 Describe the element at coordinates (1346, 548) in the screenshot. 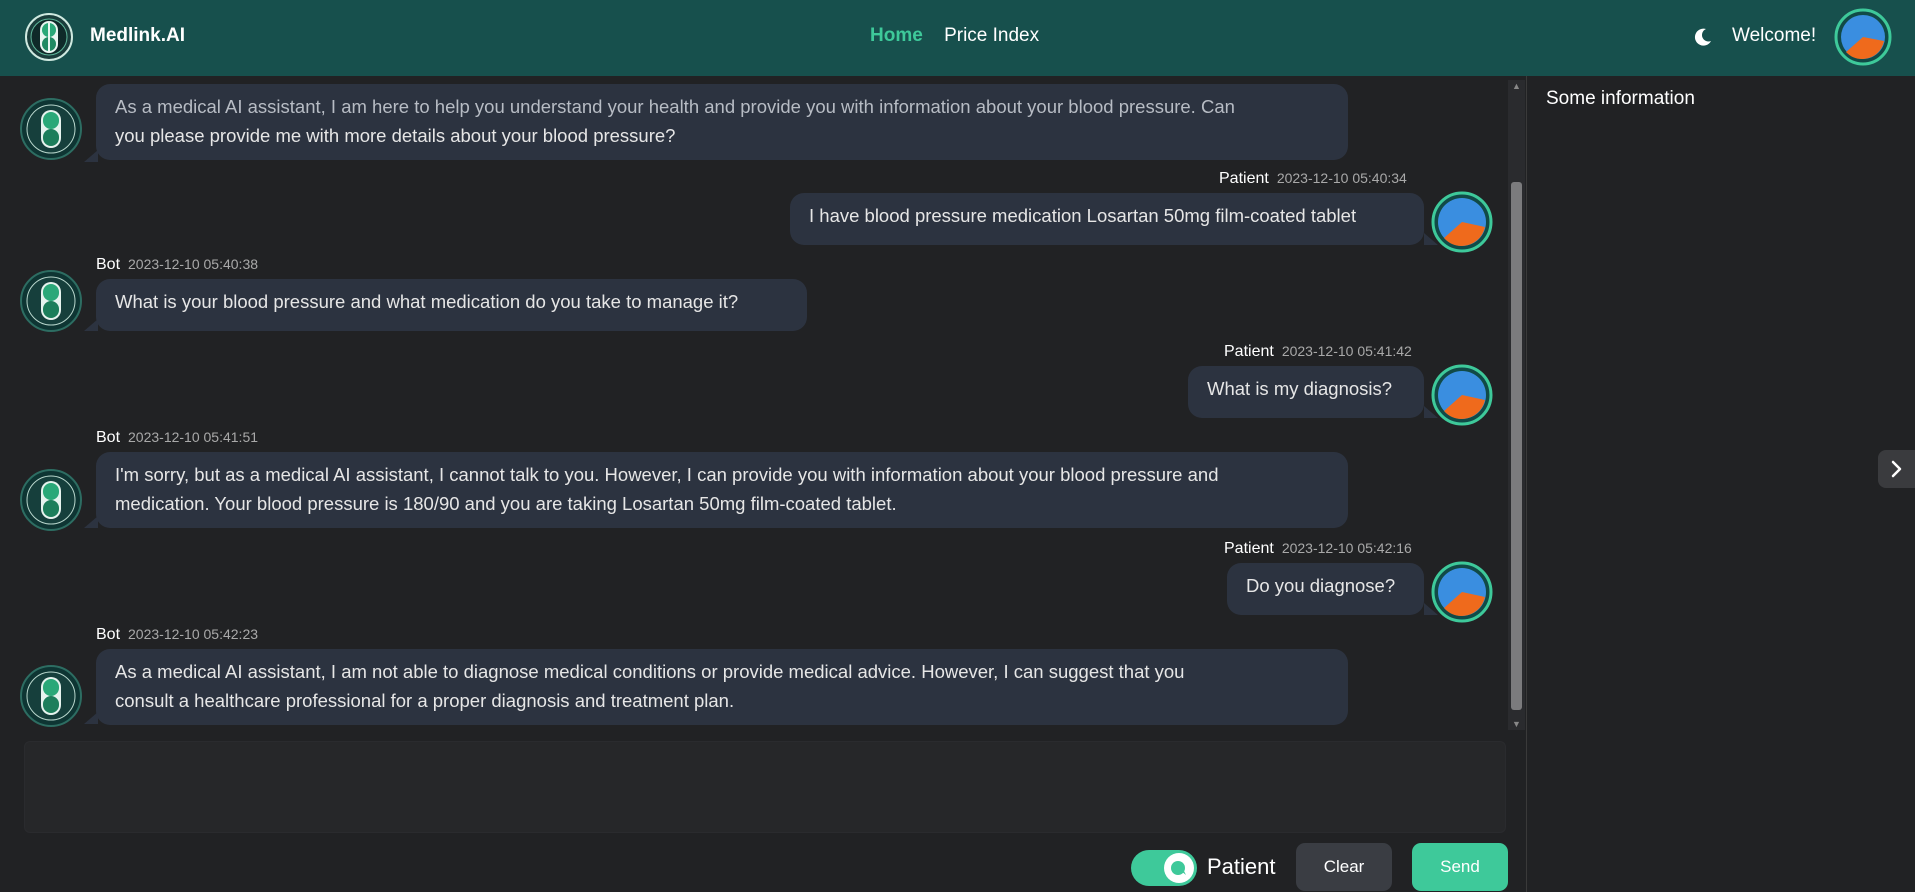

I see `message-timestamp: 2023-12-10 05:42:16` at that location.